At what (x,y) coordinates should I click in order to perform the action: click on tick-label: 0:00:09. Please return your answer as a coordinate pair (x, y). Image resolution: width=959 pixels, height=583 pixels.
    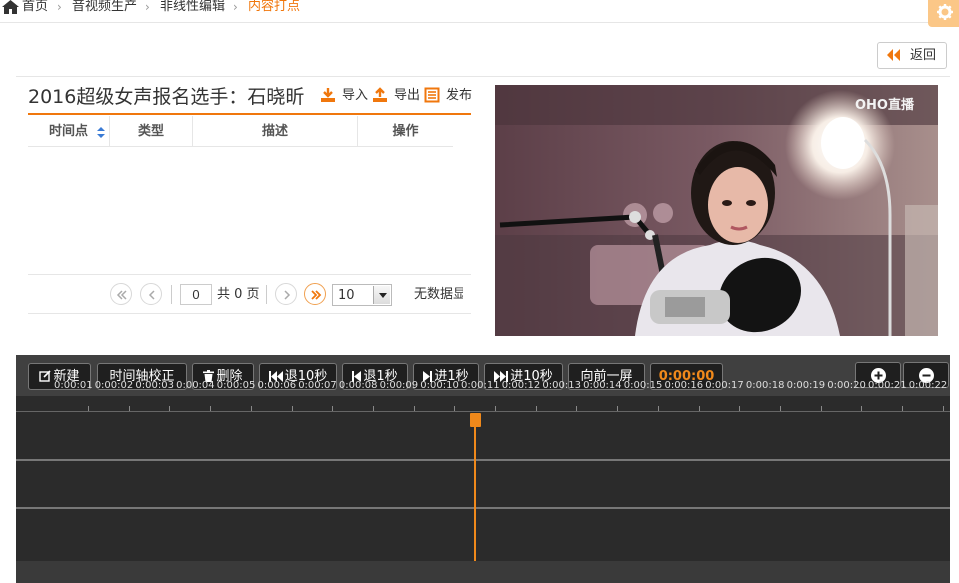
    Looking at the image, I should click on (399, 385).